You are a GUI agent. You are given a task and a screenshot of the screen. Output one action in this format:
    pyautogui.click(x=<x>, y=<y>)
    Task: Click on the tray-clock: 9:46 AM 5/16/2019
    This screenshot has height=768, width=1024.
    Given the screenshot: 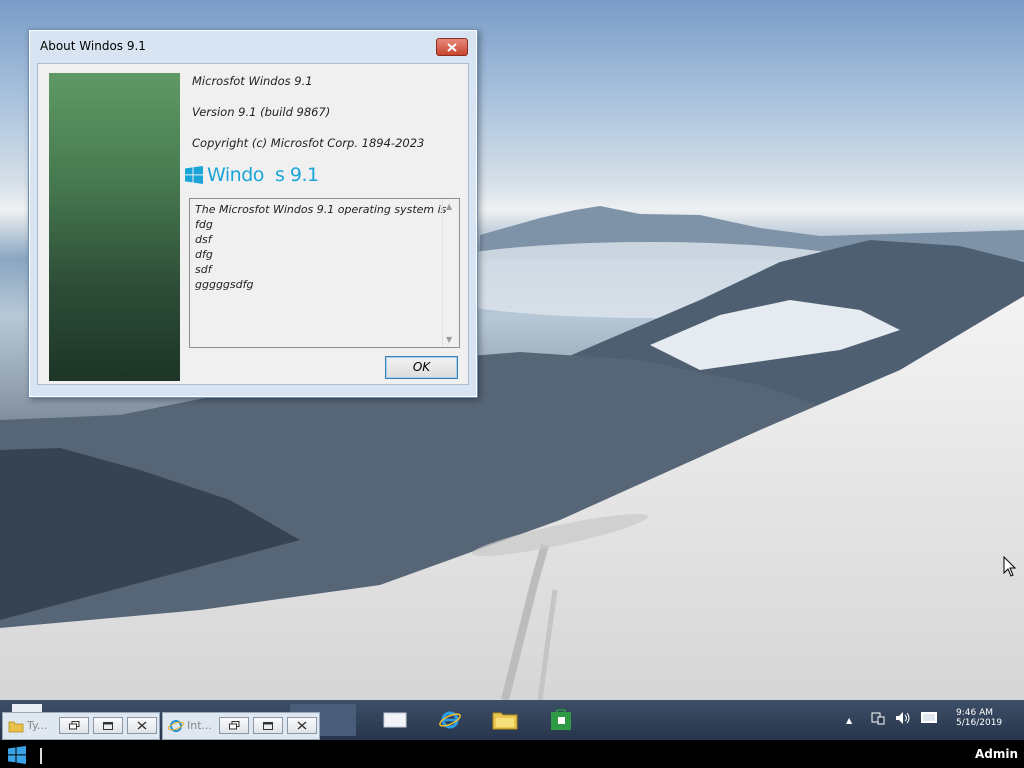 What is the action you would take?
    pyautogui.click(x=979, y=718)
    